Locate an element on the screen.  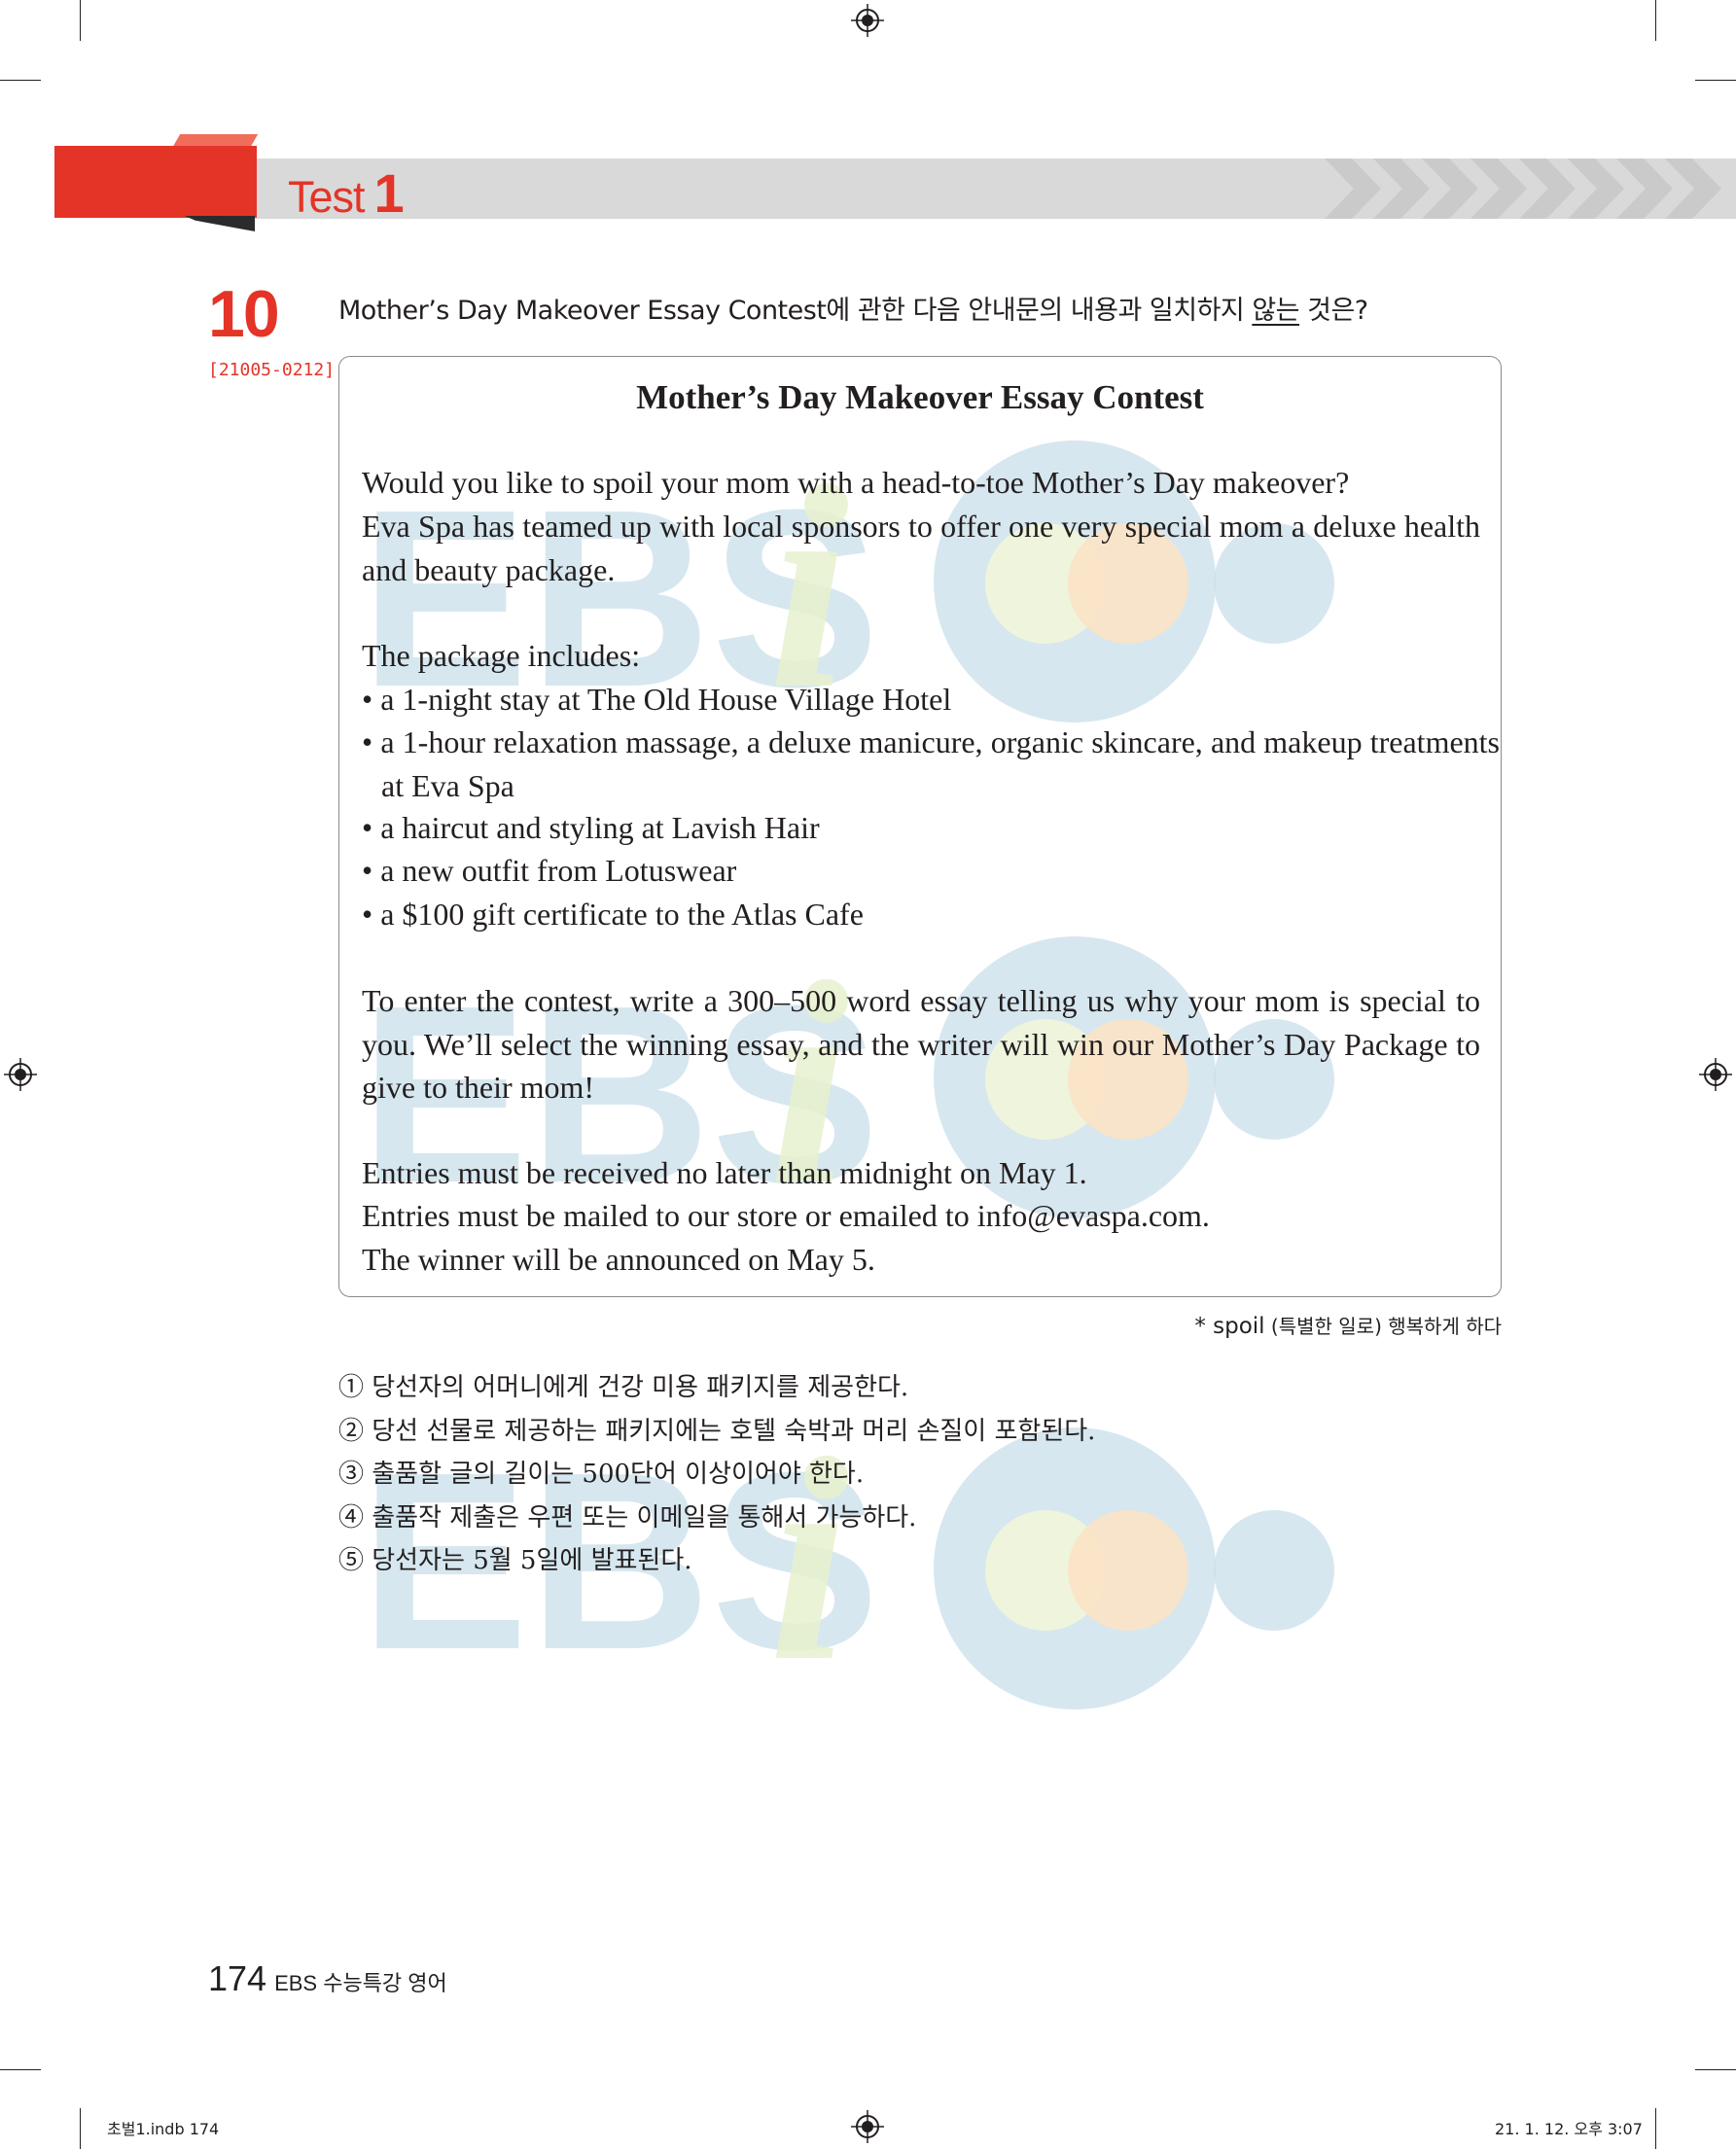
footnote-gloss: (특별한 일로) 행복하게 하다 is located at coordinates (1383, 1326).